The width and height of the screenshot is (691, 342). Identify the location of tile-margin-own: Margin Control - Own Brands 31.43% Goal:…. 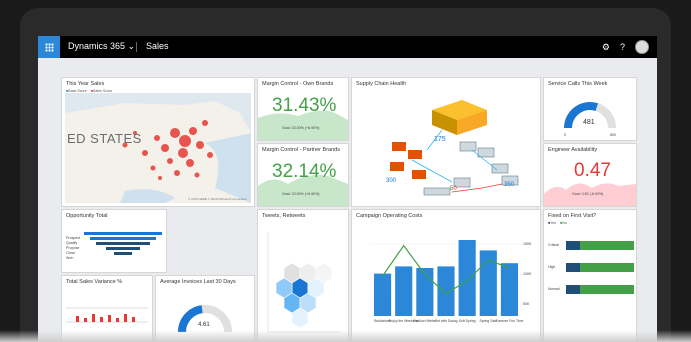
(303, 109).